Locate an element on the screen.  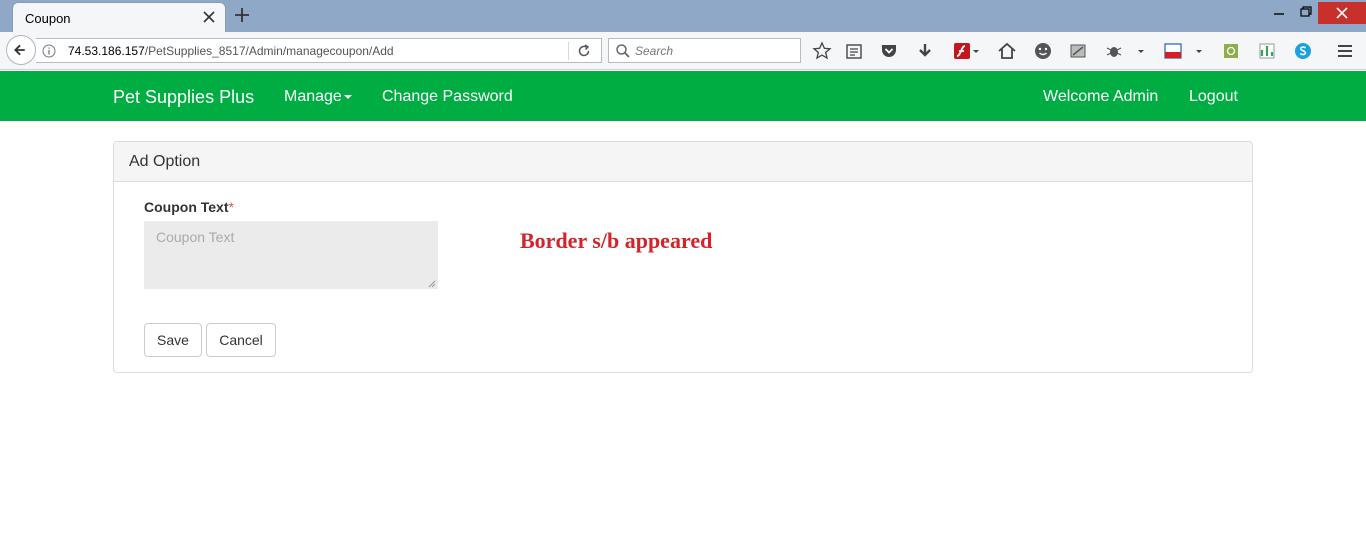
search-icon is located at coordinates (623, 51).